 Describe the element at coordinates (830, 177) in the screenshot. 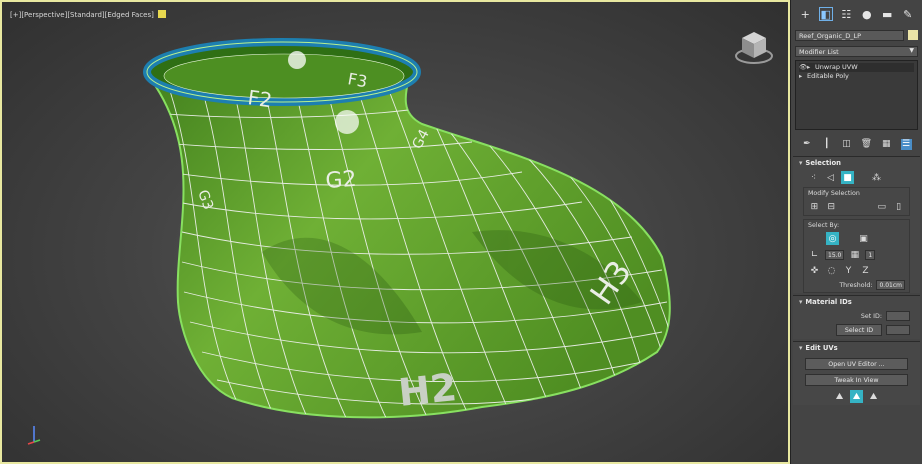

I see `edge-mode-icon: ◁` at that location.